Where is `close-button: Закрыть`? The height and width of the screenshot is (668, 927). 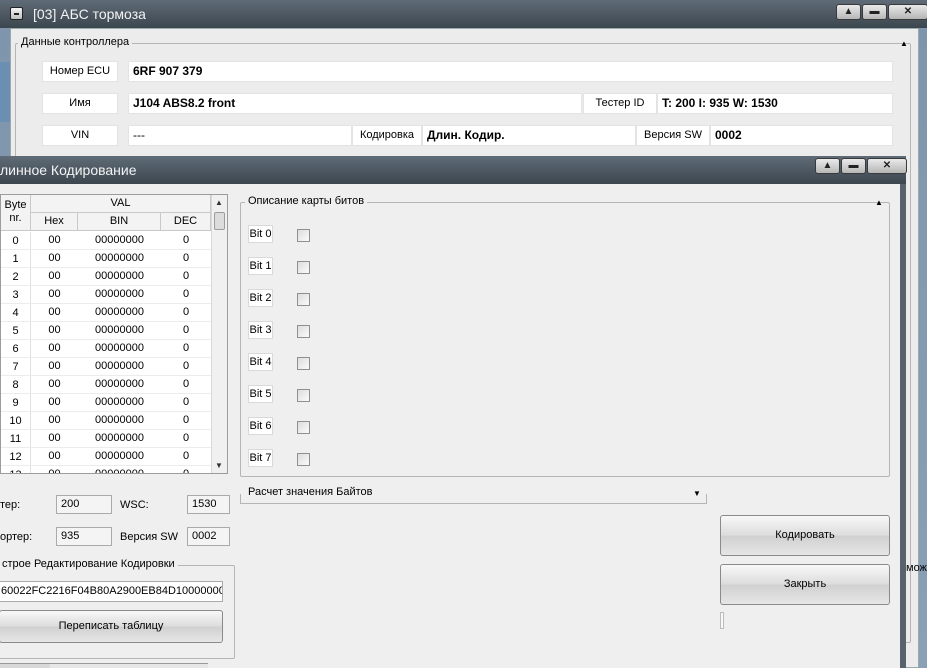
close-button: Закрыть is located at coordinates (805, 584).